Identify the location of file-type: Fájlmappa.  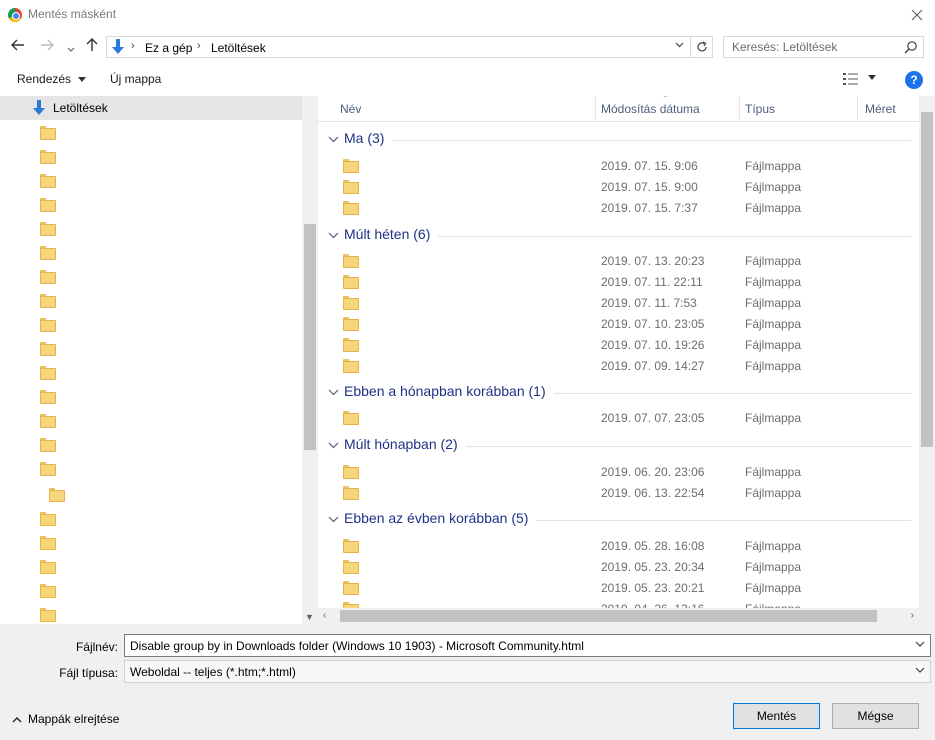
(773, 282).